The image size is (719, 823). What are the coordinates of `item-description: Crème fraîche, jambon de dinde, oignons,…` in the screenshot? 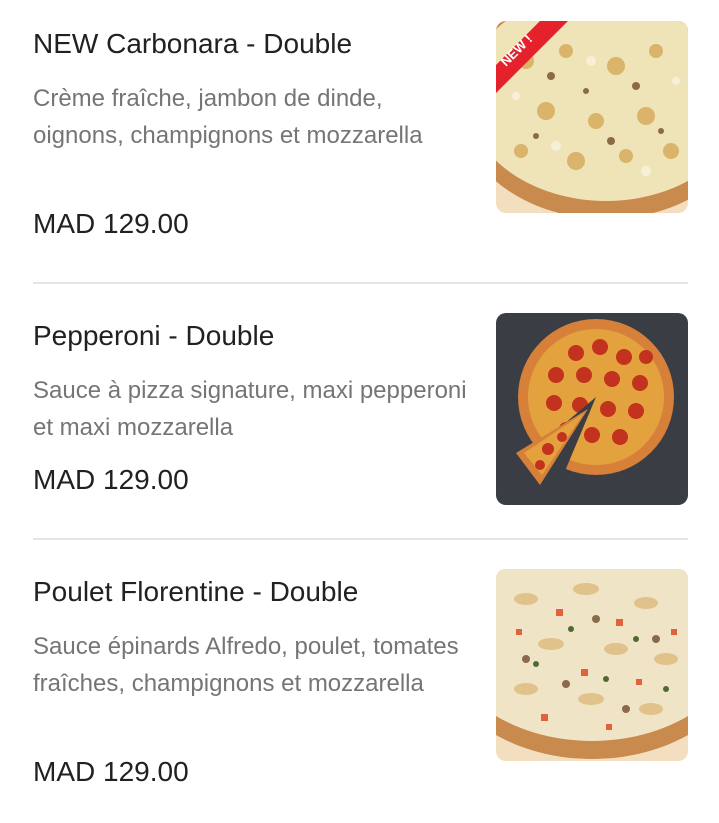 It's located at (228, 117).